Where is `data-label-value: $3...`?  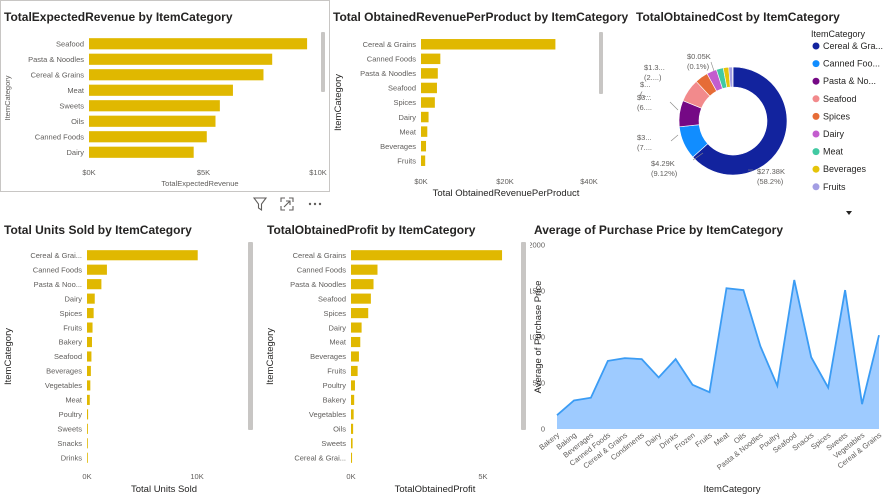
data-label-value: $3... is located at coordinates (644, 137).